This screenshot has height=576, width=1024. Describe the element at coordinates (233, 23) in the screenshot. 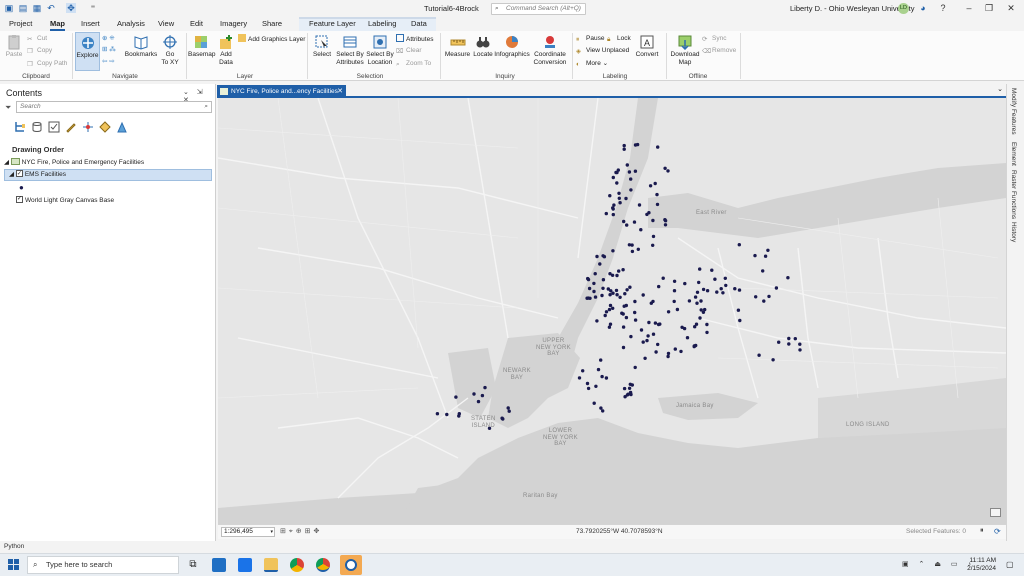

I see `tab-imagery: Imagery` at that location.